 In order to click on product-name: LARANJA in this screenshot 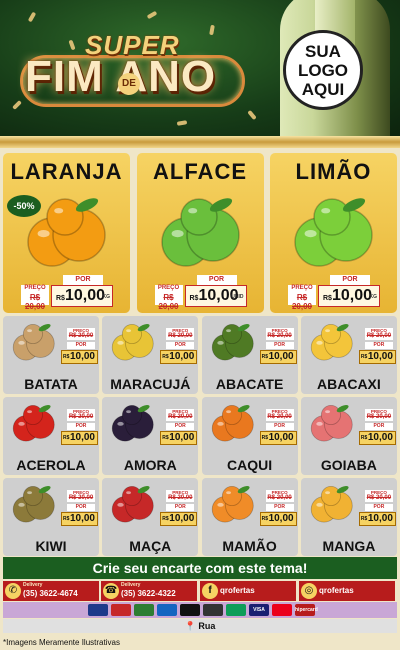, I will do `click(66, 171)`.